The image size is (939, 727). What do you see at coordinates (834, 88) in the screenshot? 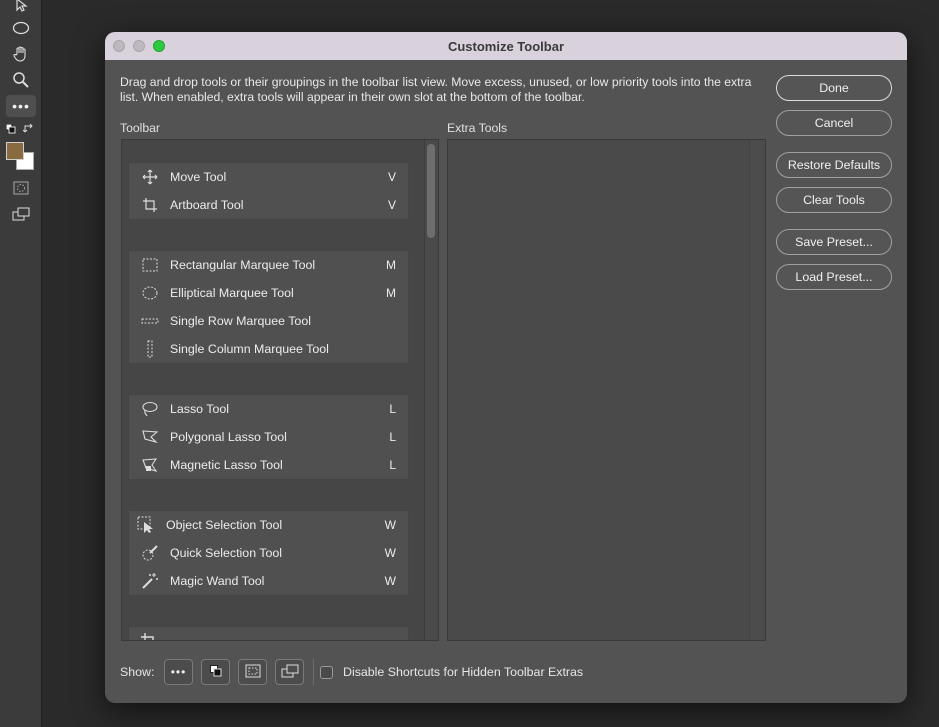
I see `done-button: Done` at bounding box center [834, 88].